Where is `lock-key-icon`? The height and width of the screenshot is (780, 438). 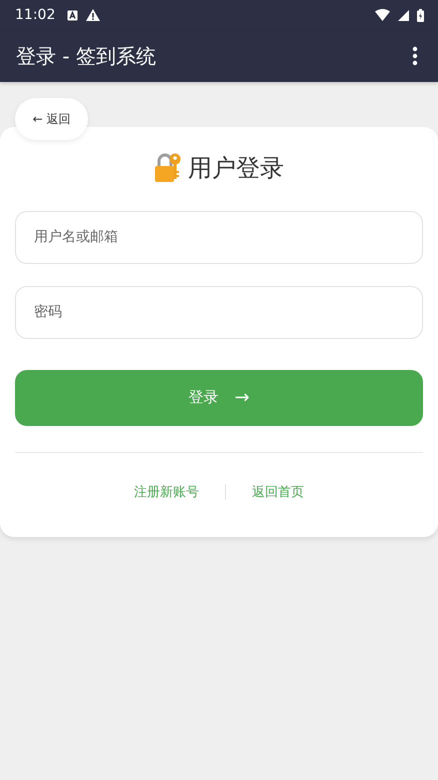 lock-key-icon is located at coordinates (168, 167).